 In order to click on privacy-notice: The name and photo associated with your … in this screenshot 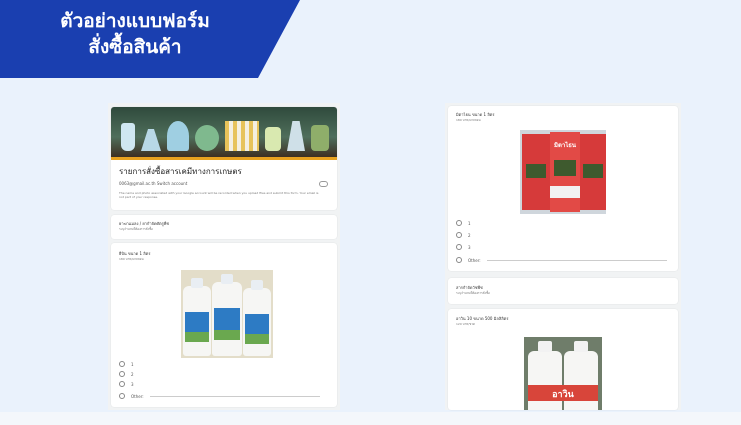, I will do `click(219, 195)`.